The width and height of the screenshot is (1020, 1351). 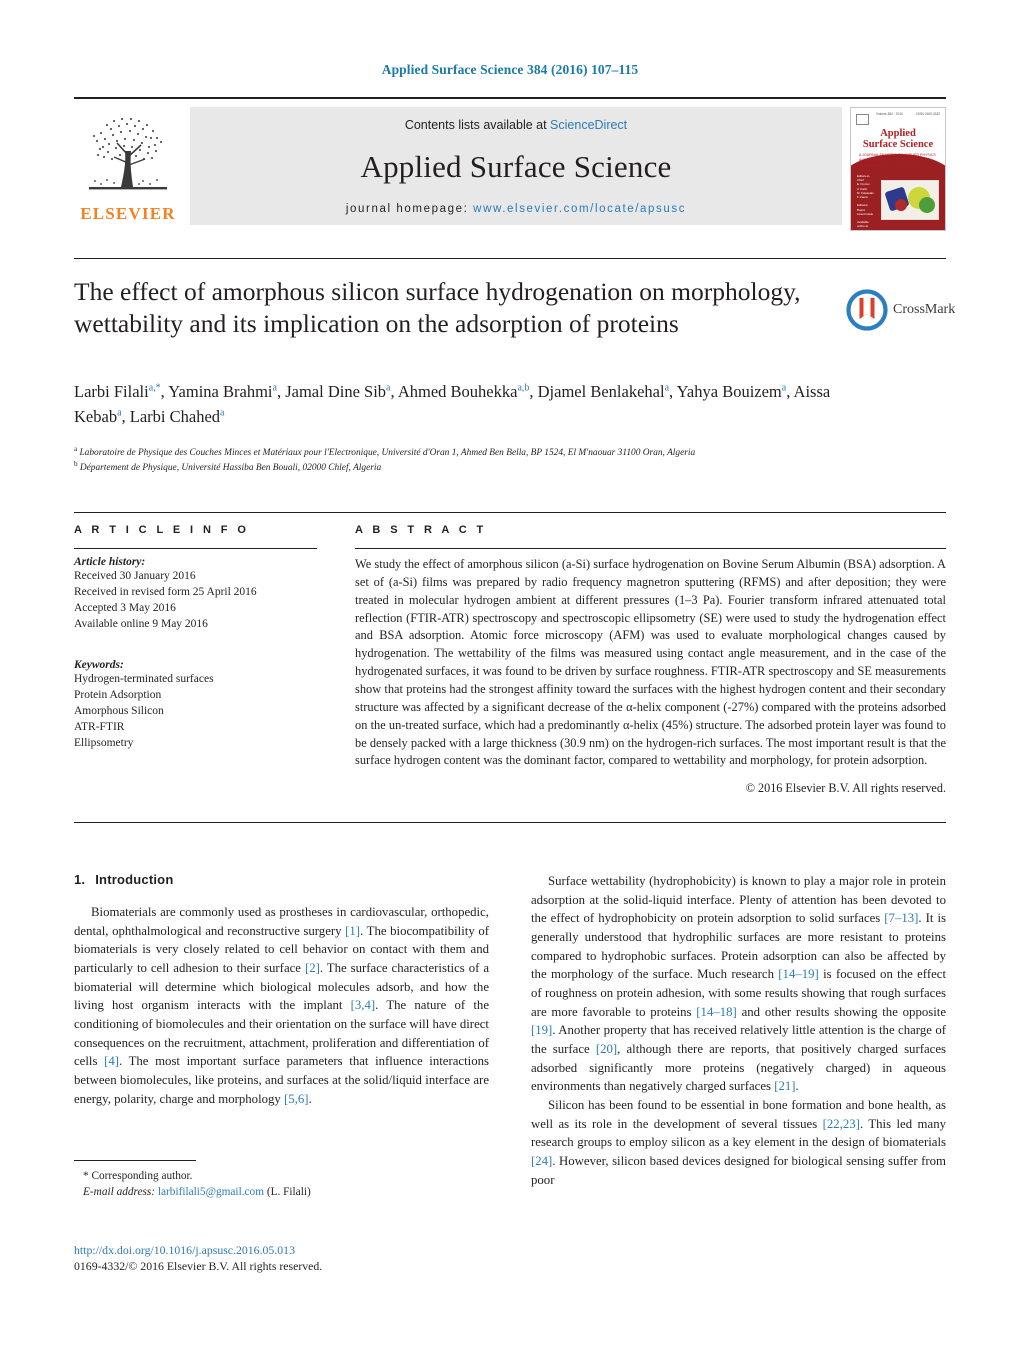 I want to click on keyword-item: Protein Adsorption, so click(x=118, y=695).